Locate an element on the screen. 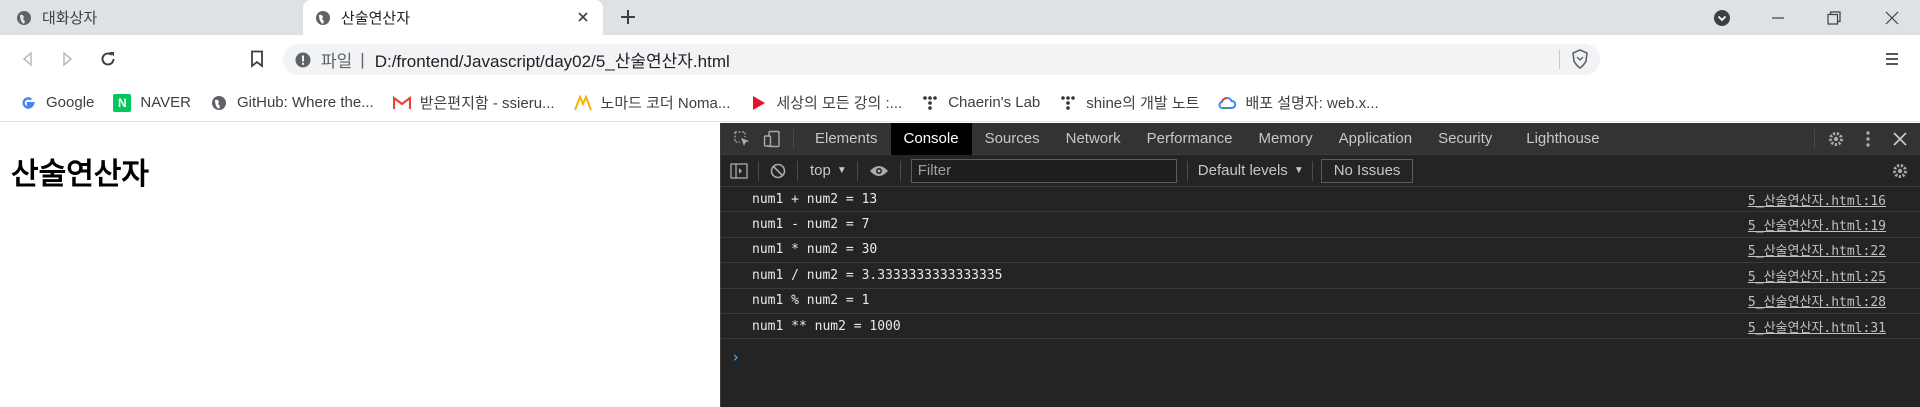 Image resolution: width=1920 pixels, height=407 pixels. log-text: num1 * num2 = 30 is located at coordinates (815, 250).